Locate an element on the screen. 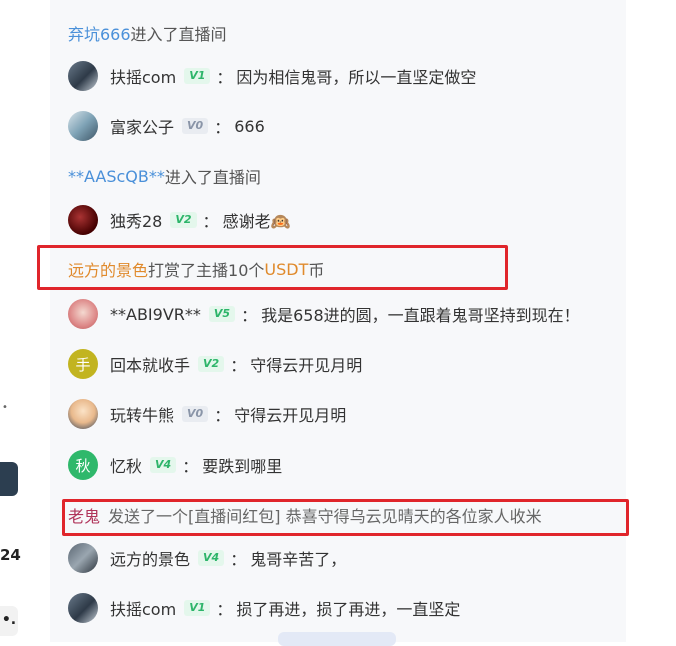 The height and width of the screenshot is (646, 676). left-count: 24 is located at coordinates (10, 555).